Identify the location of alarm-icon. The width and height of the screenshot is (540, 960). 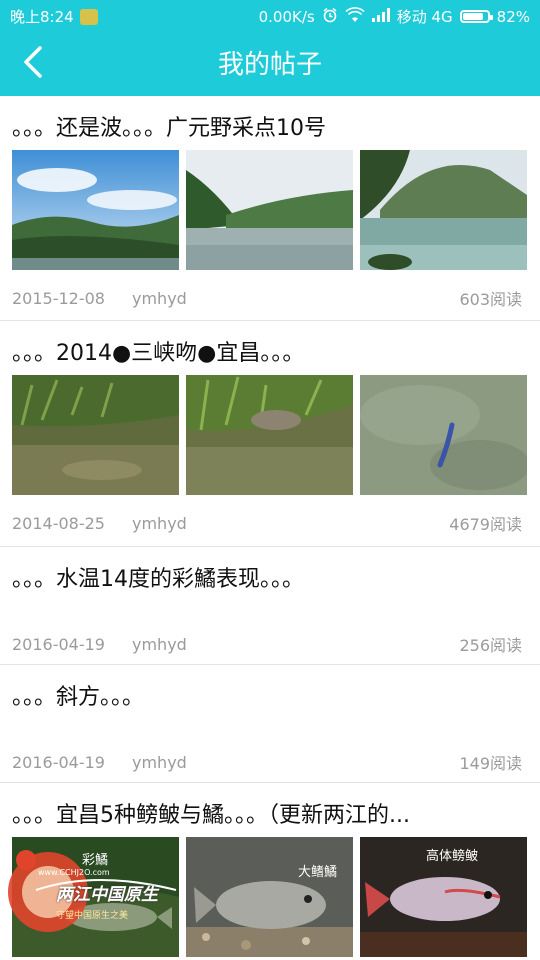
(330, 17).